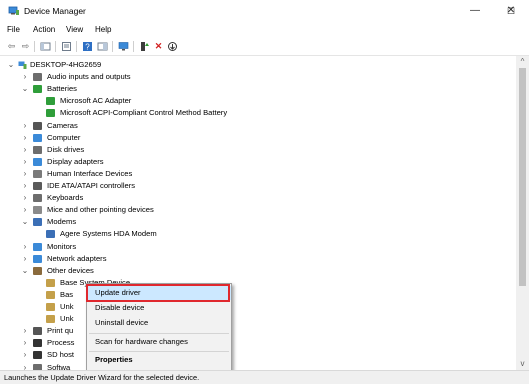 This screenshot has height=384, width=529. Describe the element at coordinates (159, 323) in the screenshot. I see `context-menu-uninstall-device: Uninstall device` at that location.